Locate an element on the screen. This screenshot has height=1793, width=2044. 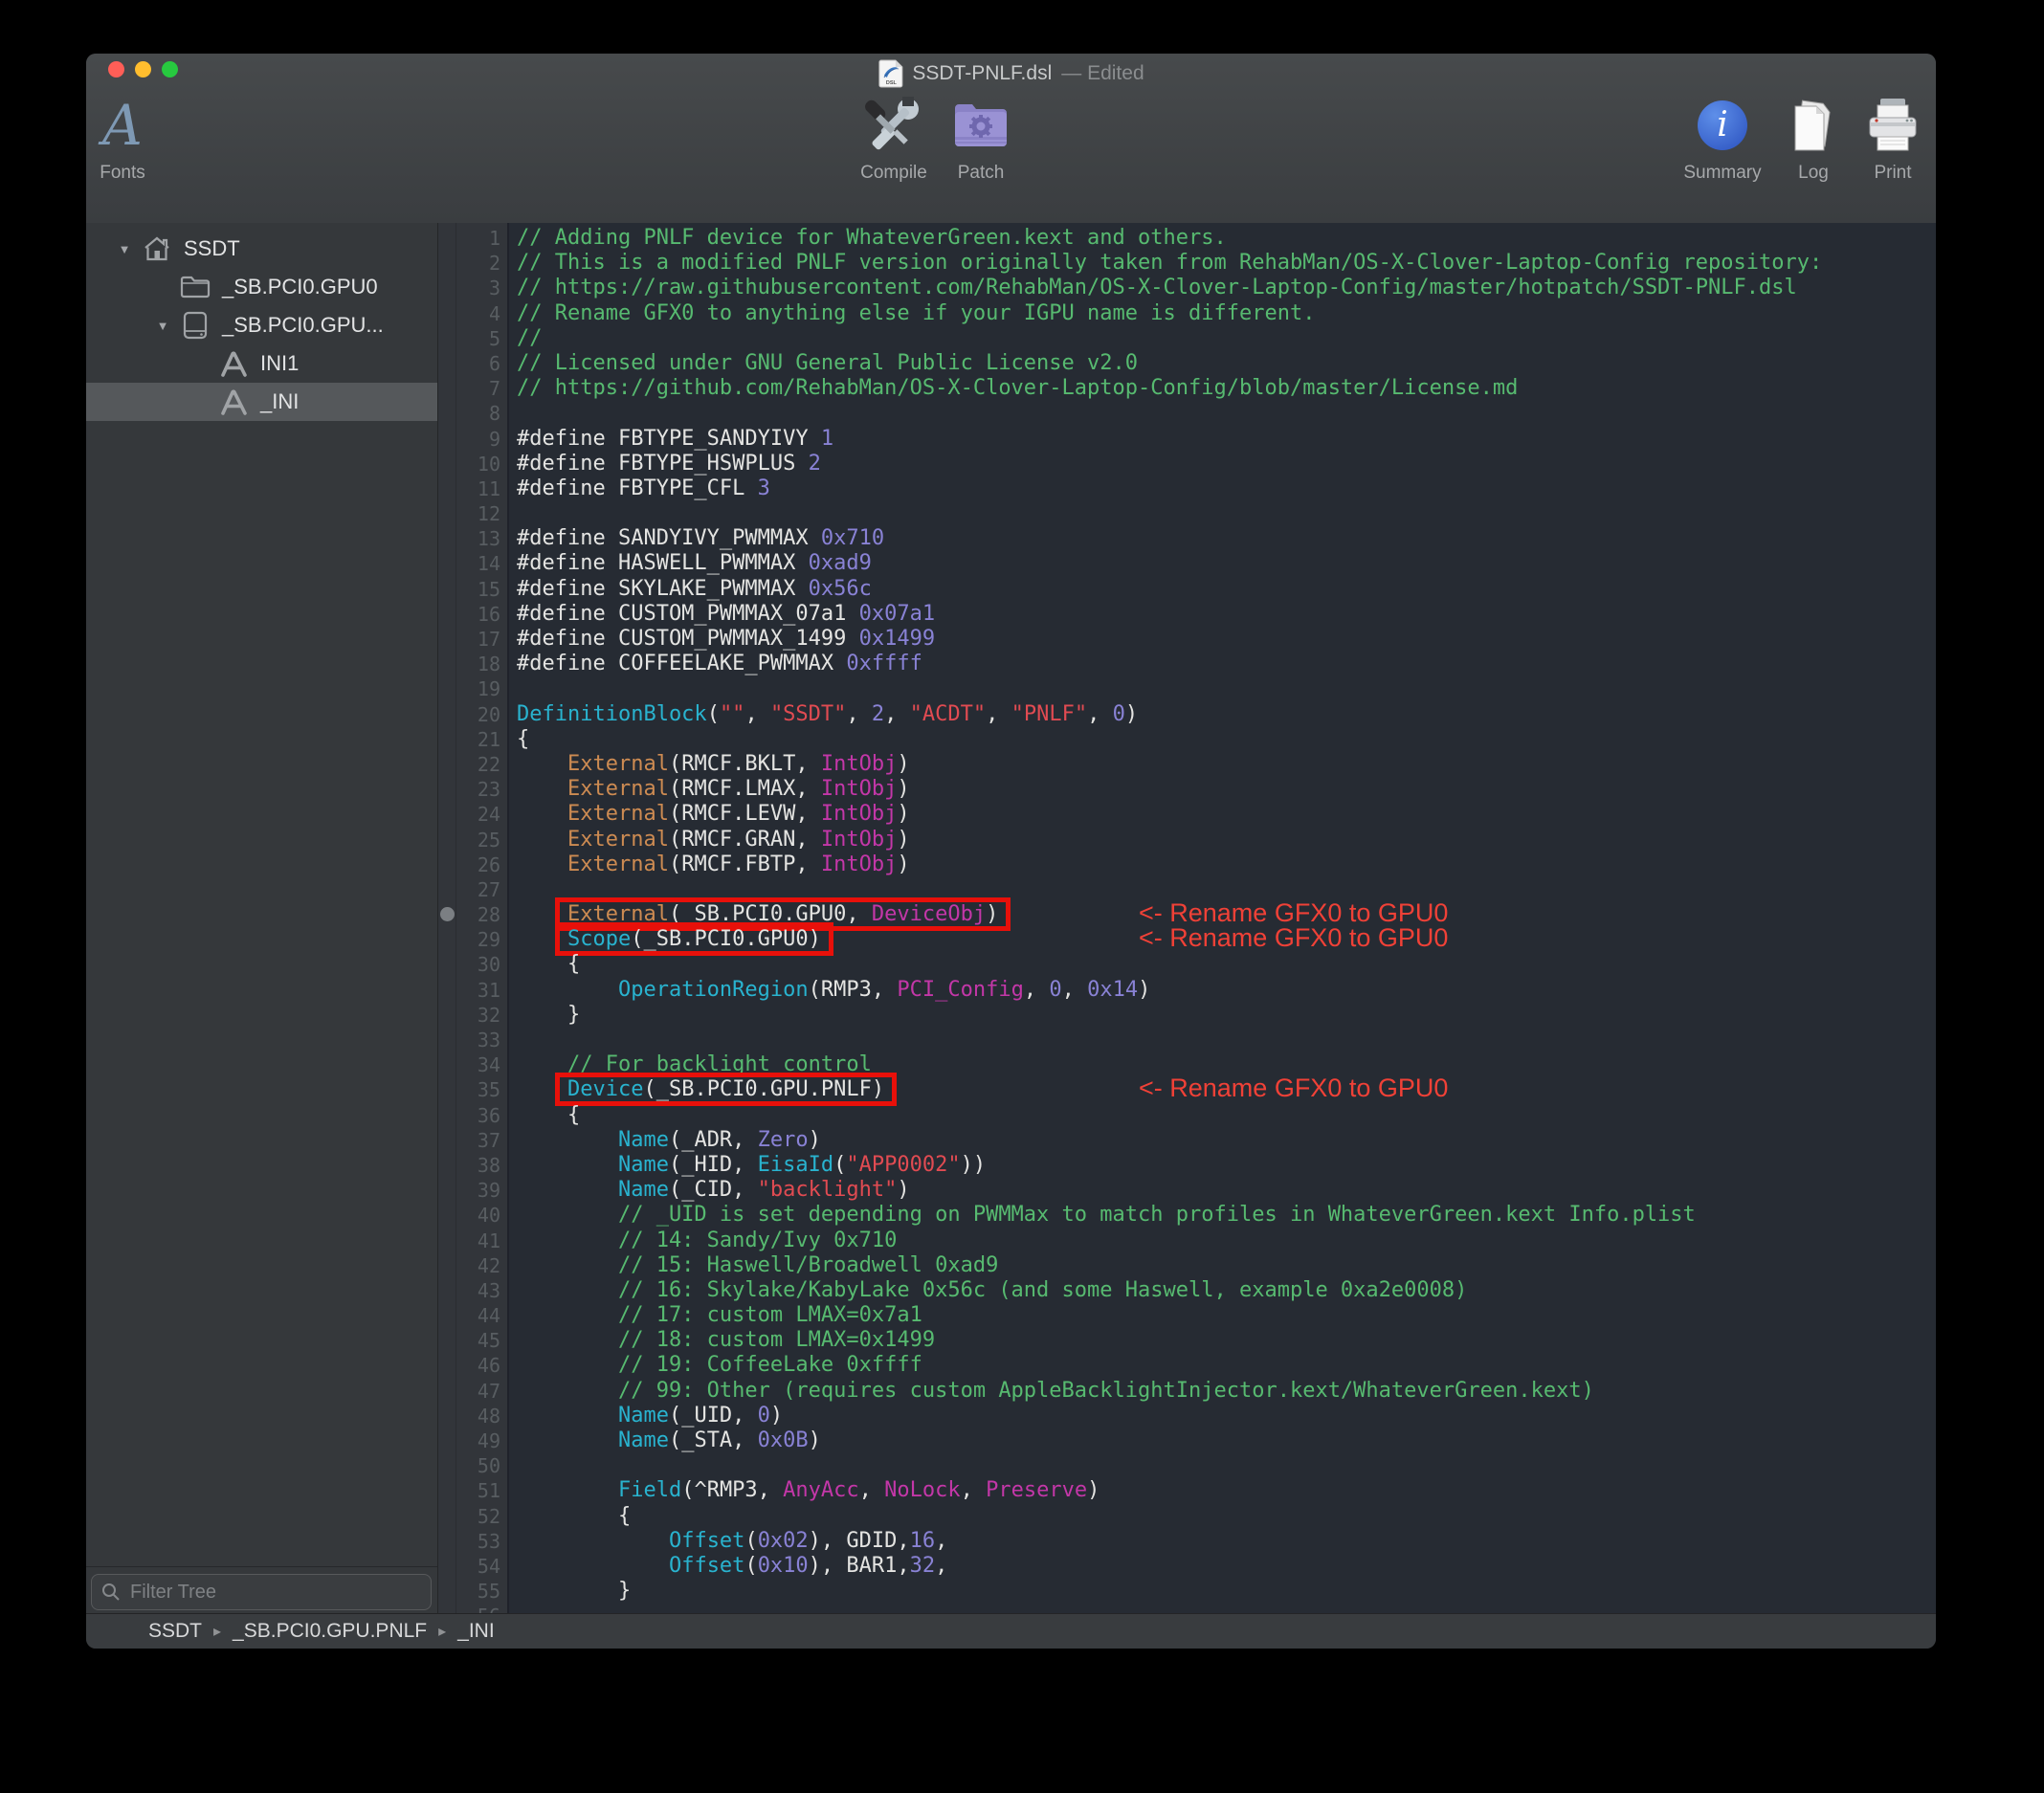
code-line-36: { is located at coordinates (1226, 1115).